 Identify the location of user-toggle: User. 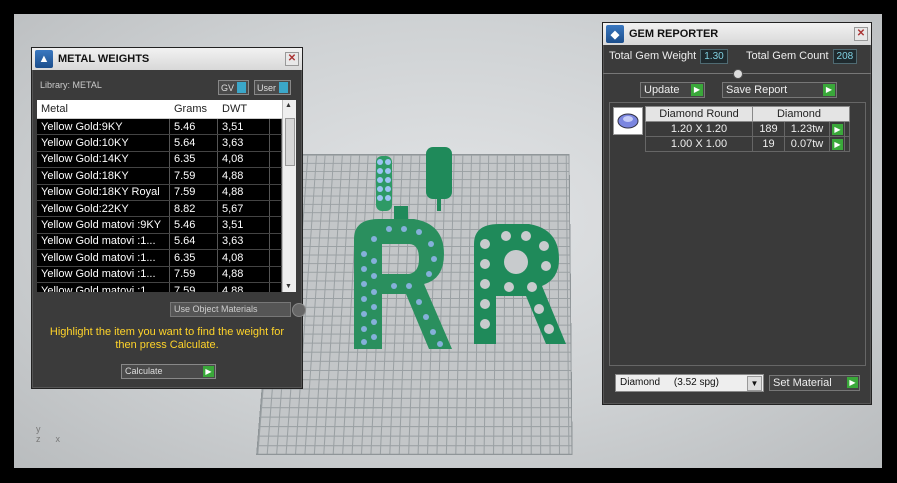
(273, 87).